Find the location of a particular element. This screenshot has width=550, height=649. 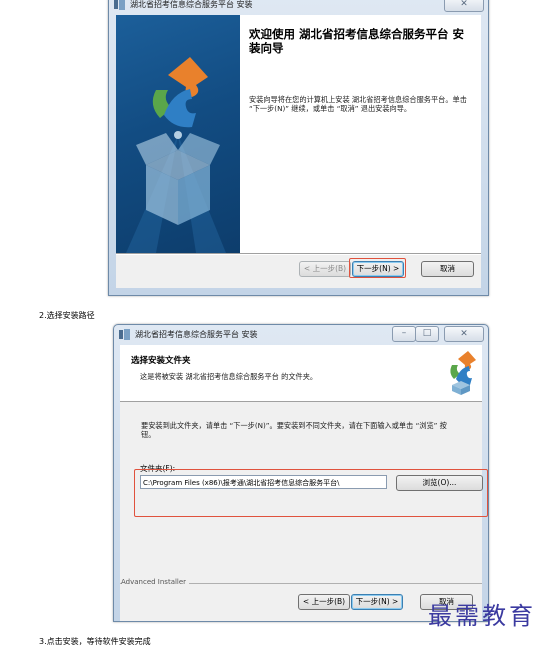

step-caption: 2.选择安装路径 is located at coordinates (67, 315).